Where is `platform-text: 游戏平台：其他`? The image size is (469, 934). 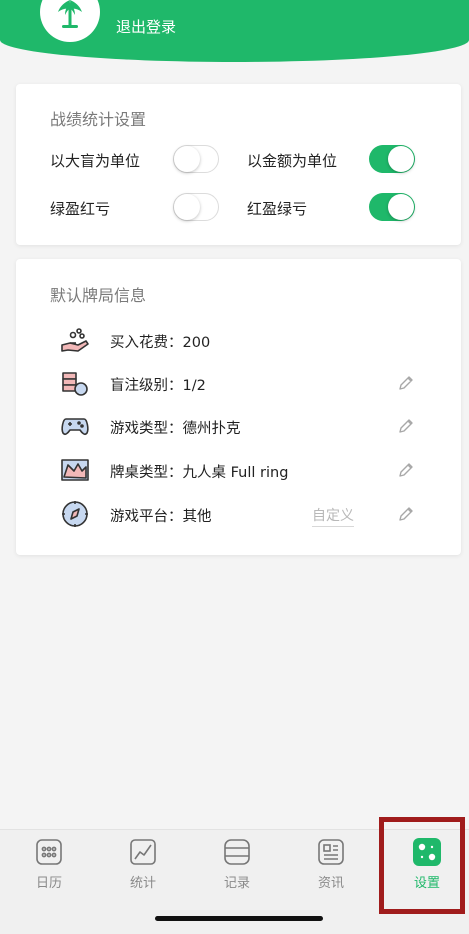 platform-text: 游戏平台：其他 is located at coordinates (161, 517).